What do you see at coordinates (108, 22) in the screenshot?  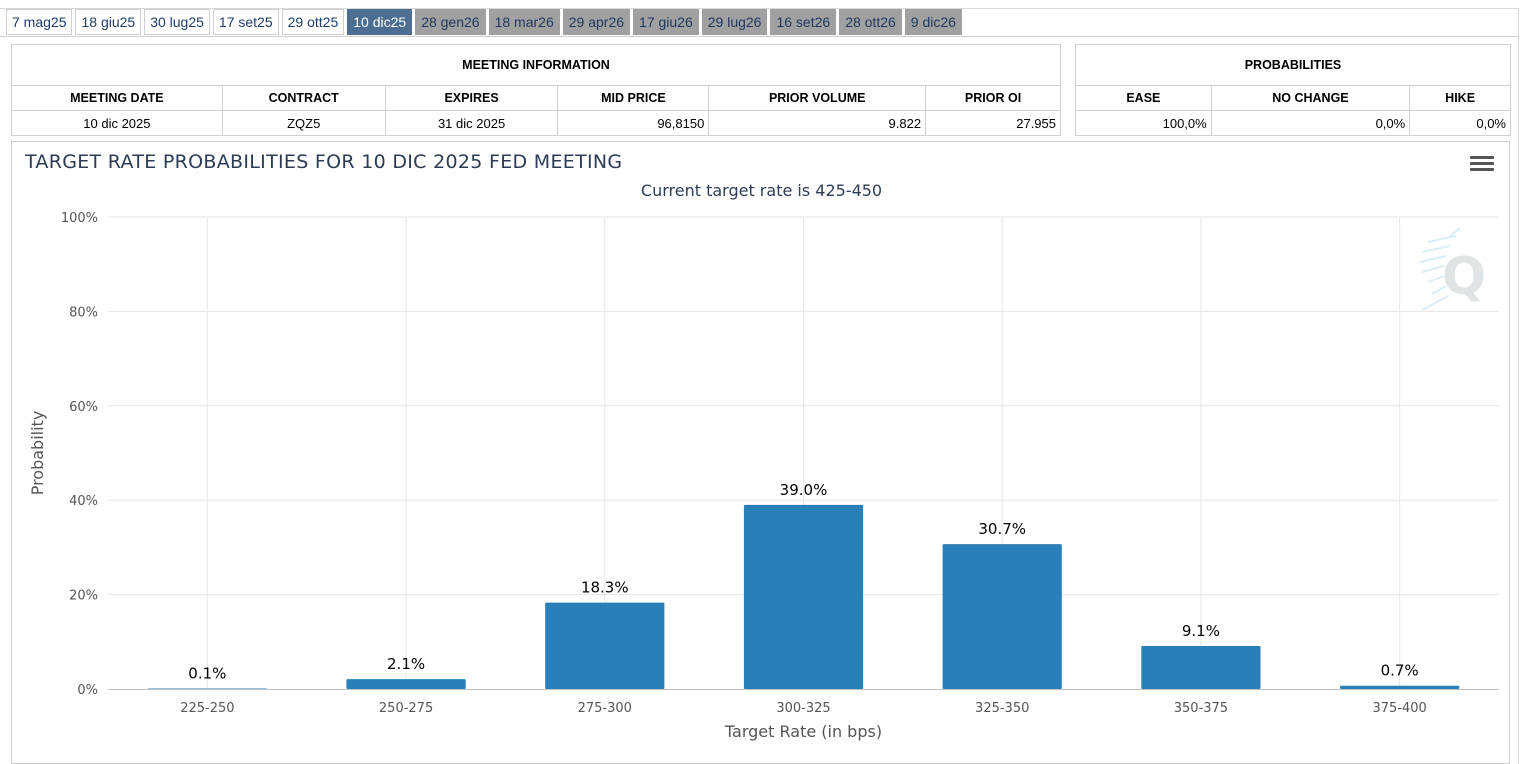 I see `tab-18-giu25: 18 giu25` at bounding box center [108, 22].